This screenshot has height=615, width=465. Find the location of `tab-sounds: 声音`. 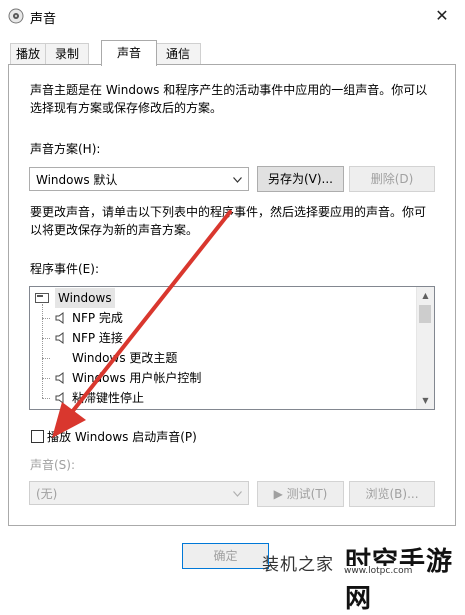

tab-sounds: 声音 is located at coordinates (129, 53).